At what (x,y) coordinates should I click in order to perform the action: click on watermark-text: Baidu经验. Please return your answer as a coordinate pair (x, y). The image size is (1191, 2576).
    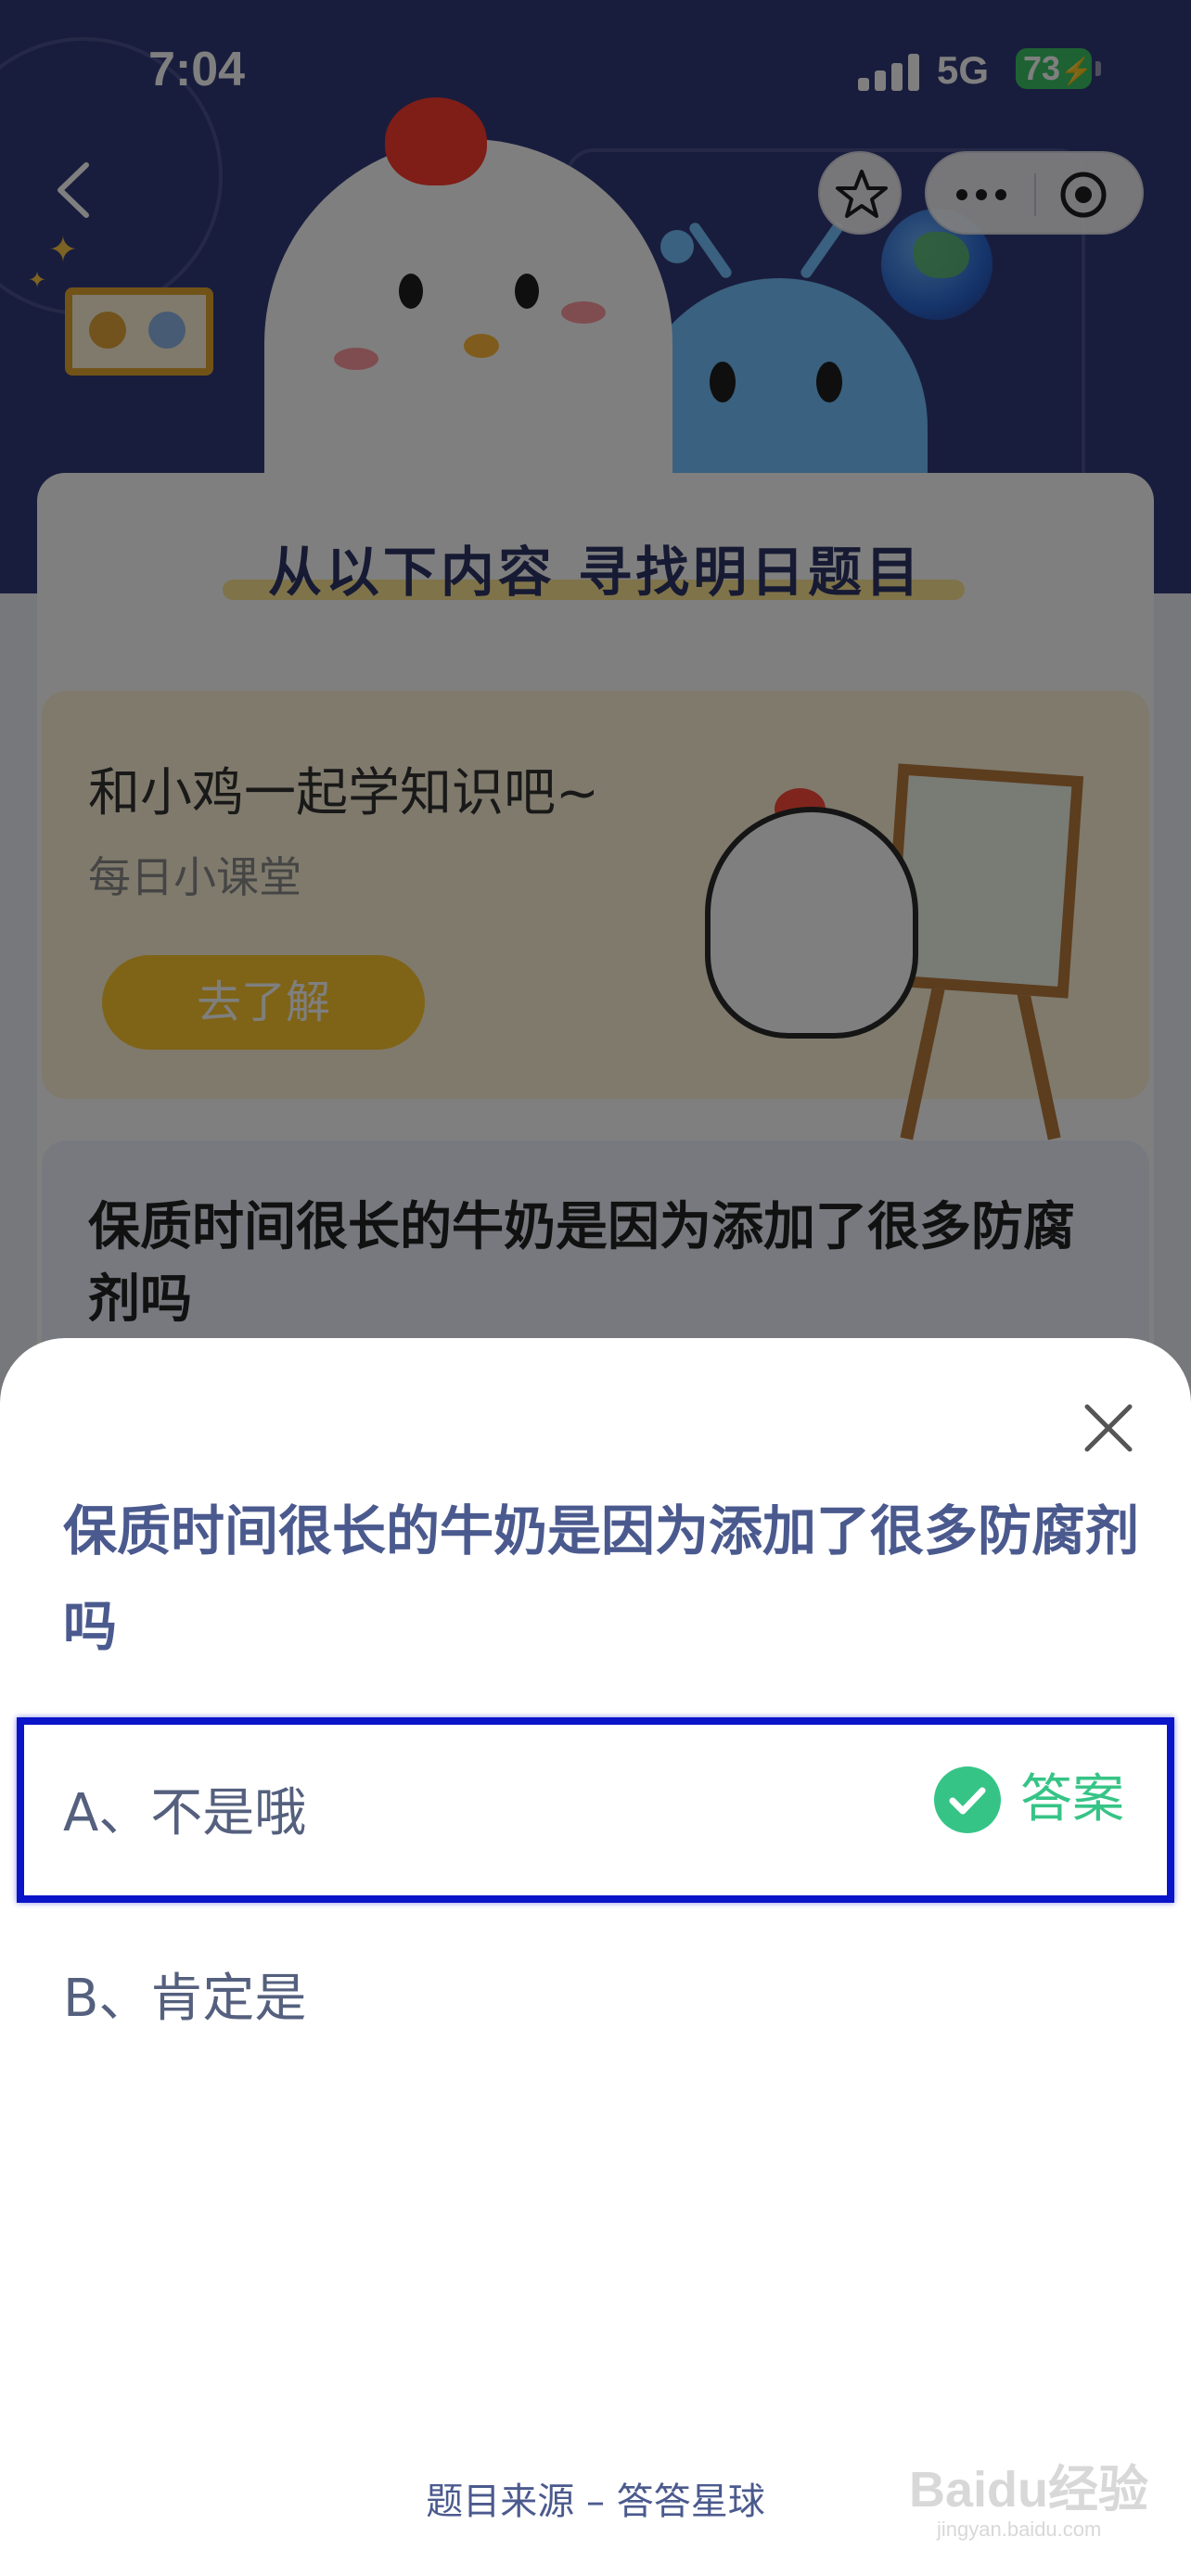
    Looking at the image, I should click on (1029, 2490).